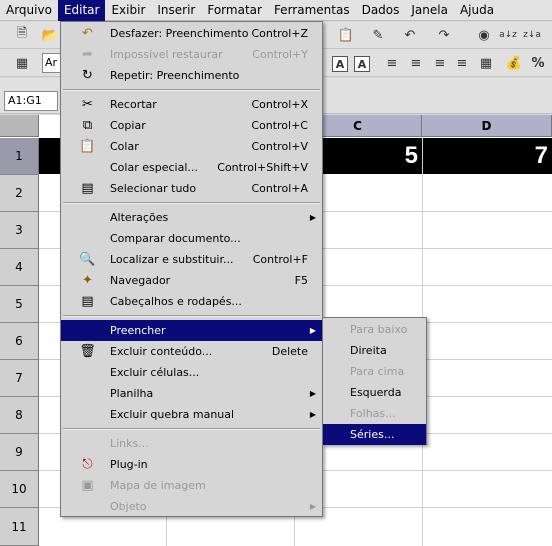  Describe the element at coordinates (19, 267) in the screenshot. I see `row-header-4: 4` at that location.